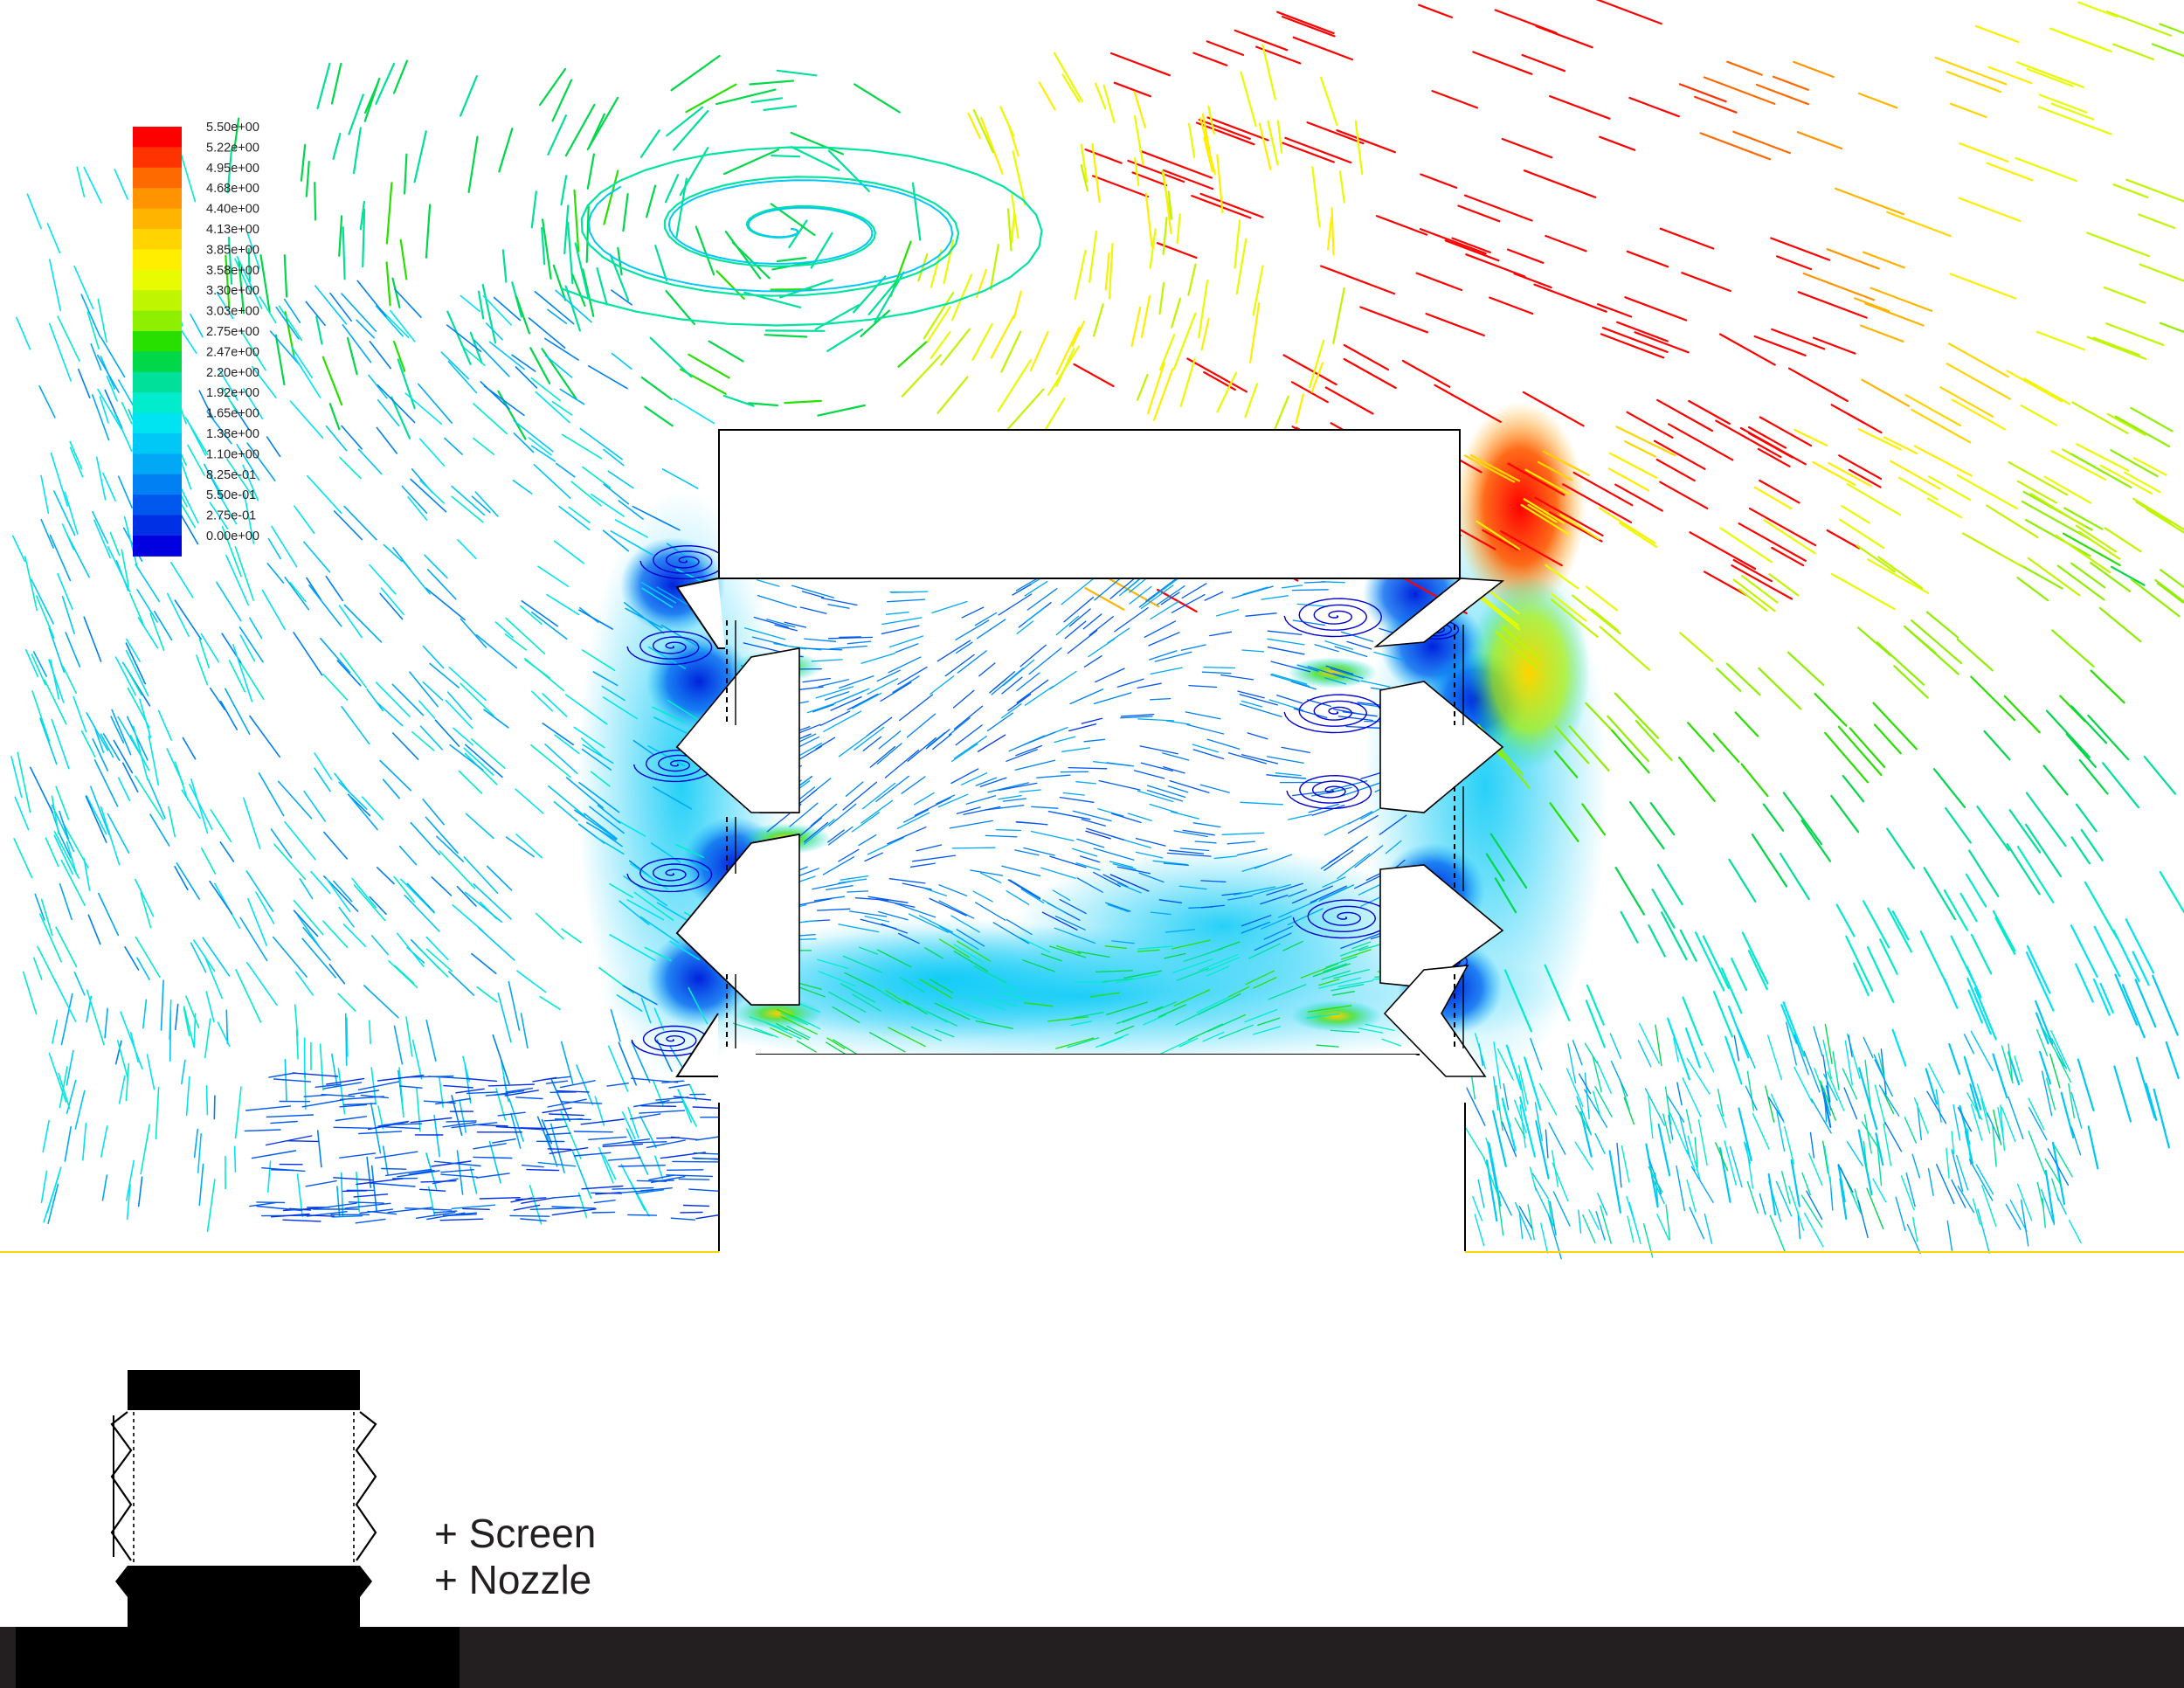  Describe the element at coordinates (233, 189) in the screenshot. I see `colorbar-tick-label: 4.68e+00` at that location.